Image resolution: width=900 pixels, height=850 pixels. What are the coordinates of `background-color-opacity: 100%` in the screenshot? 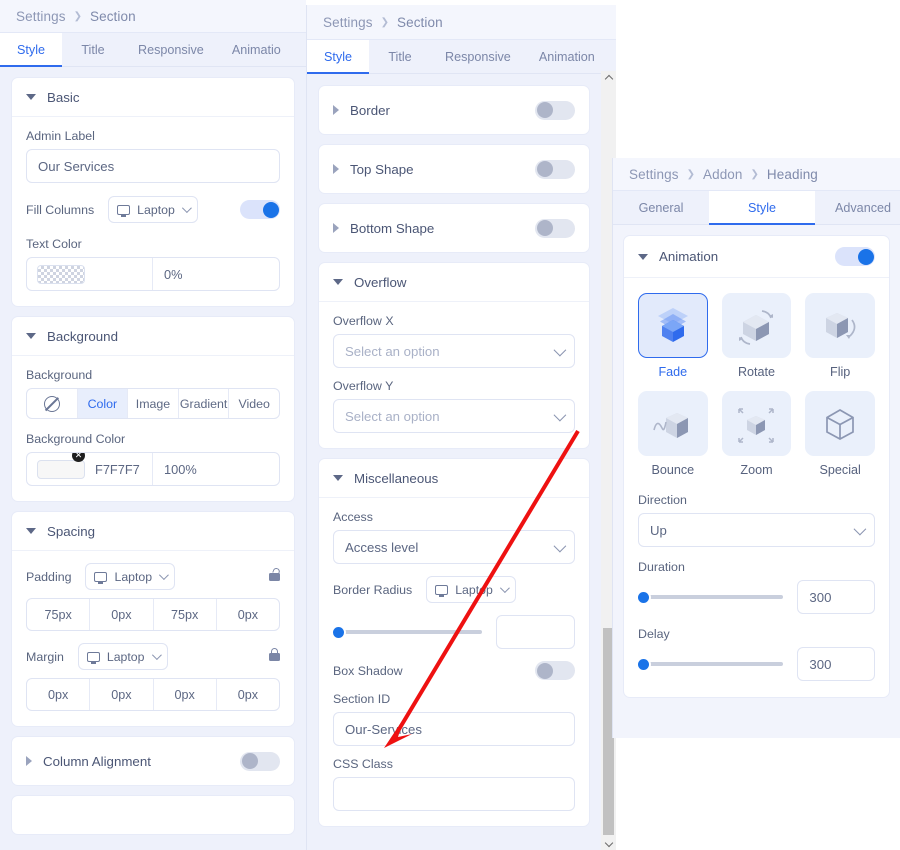 It's located at (216, 469).